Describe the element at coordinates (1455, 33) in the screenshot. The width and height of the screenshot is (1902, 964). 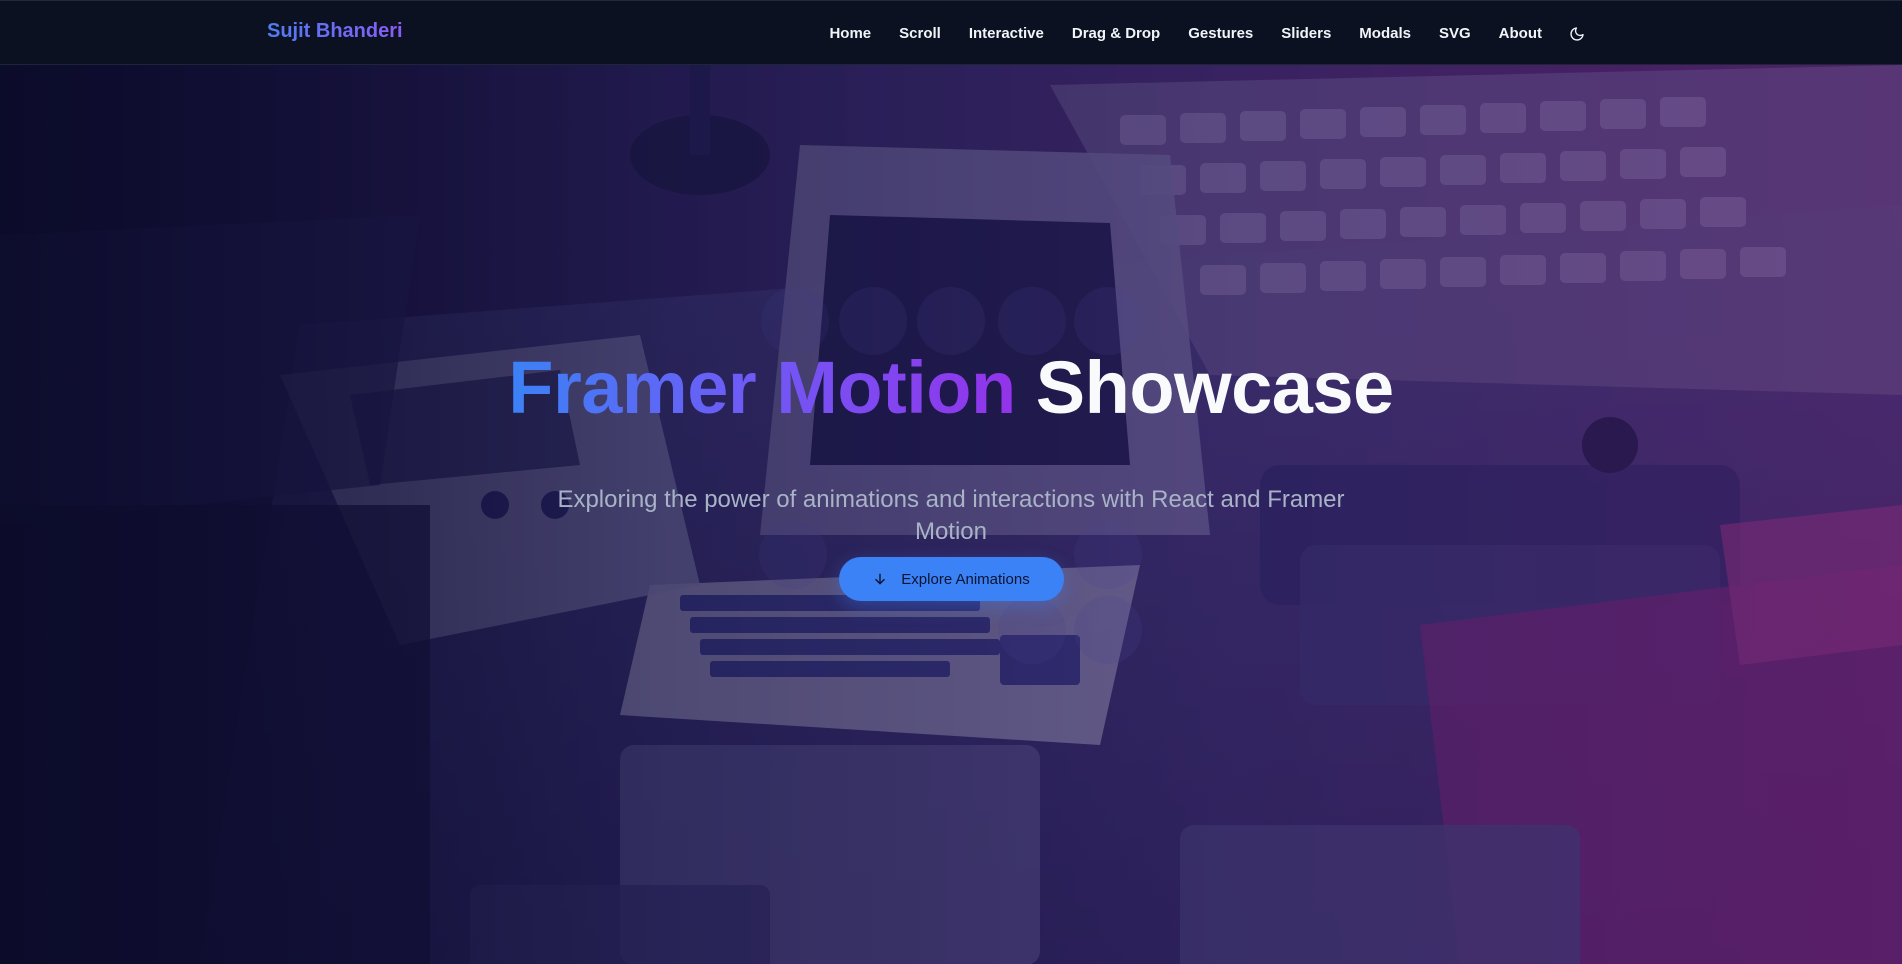
I see `nav-svg: SVG` at that location.